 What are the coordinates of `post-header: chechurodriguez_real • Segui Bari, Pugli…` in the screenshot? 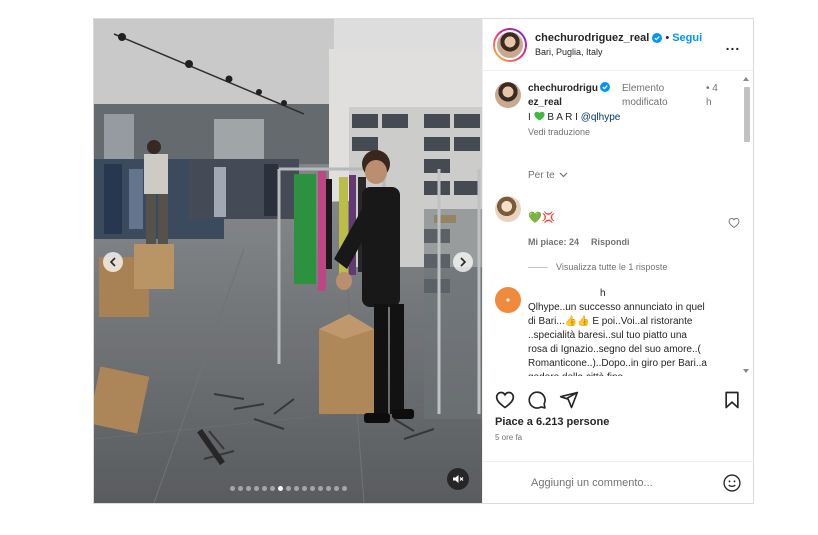 It's located at (618, 45).